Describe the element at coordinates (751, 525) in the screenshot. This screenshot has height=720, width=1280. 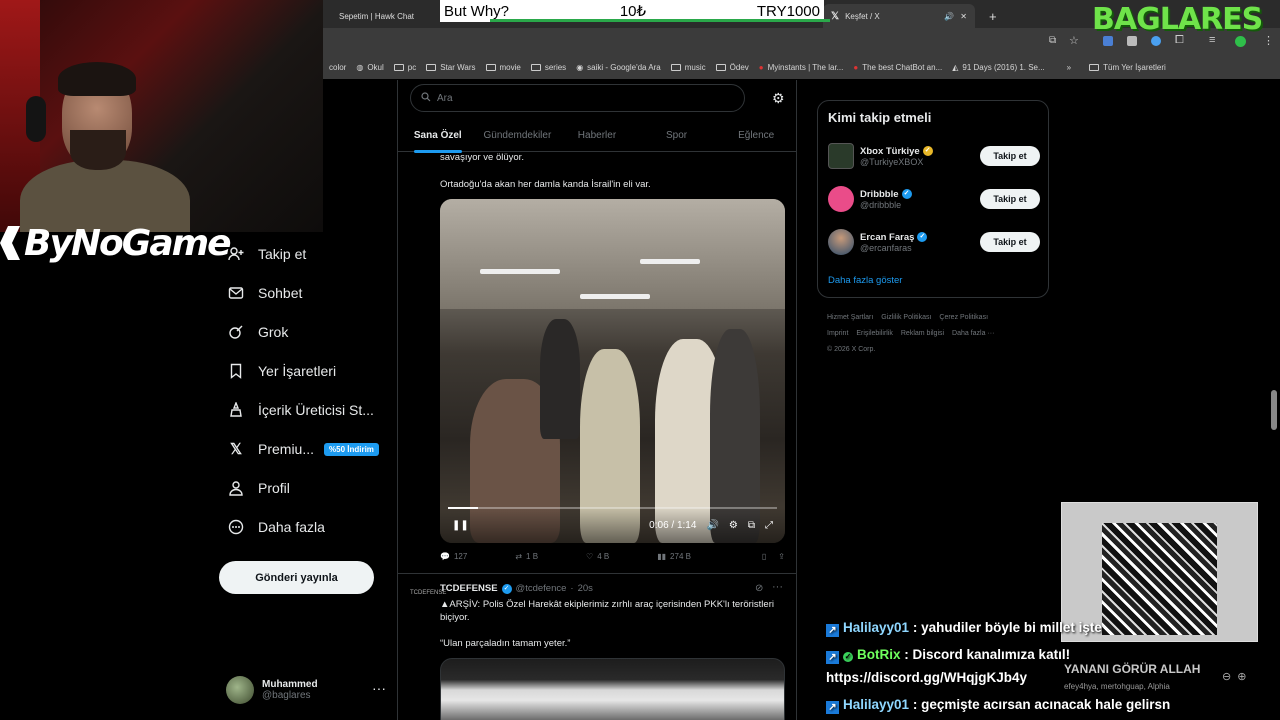
I see `pip-icon: ⧉` at that location.